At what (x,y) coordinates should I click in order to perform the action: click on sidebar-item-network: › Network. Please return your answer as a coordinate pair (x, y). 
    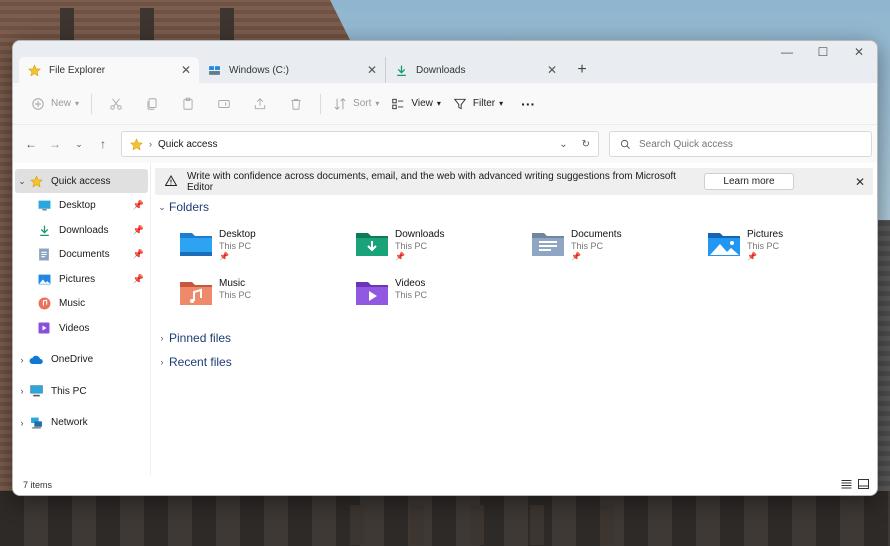
    Looking at the image, I should click on (81, 423).